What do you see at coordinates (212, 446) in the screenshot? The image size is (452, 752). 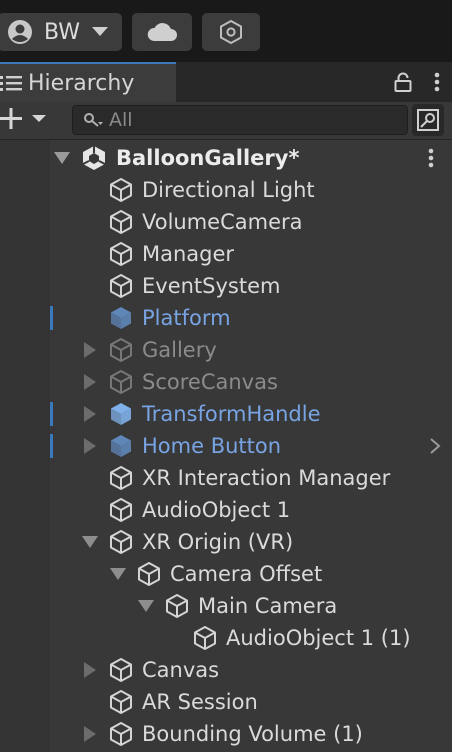 I see `tree-item-label: Home Button` at bounding box center [212, 446].